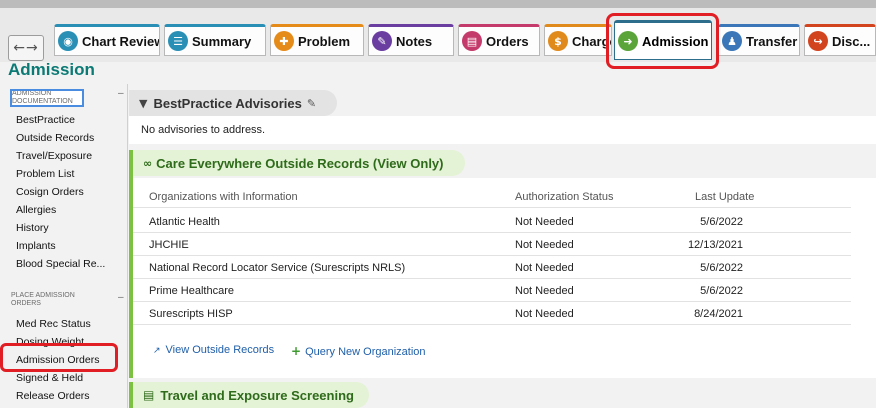 Image resolution: width=876 pixels, height=408 pixels. I want to click on tab-label: Summary, so click(222, 41).